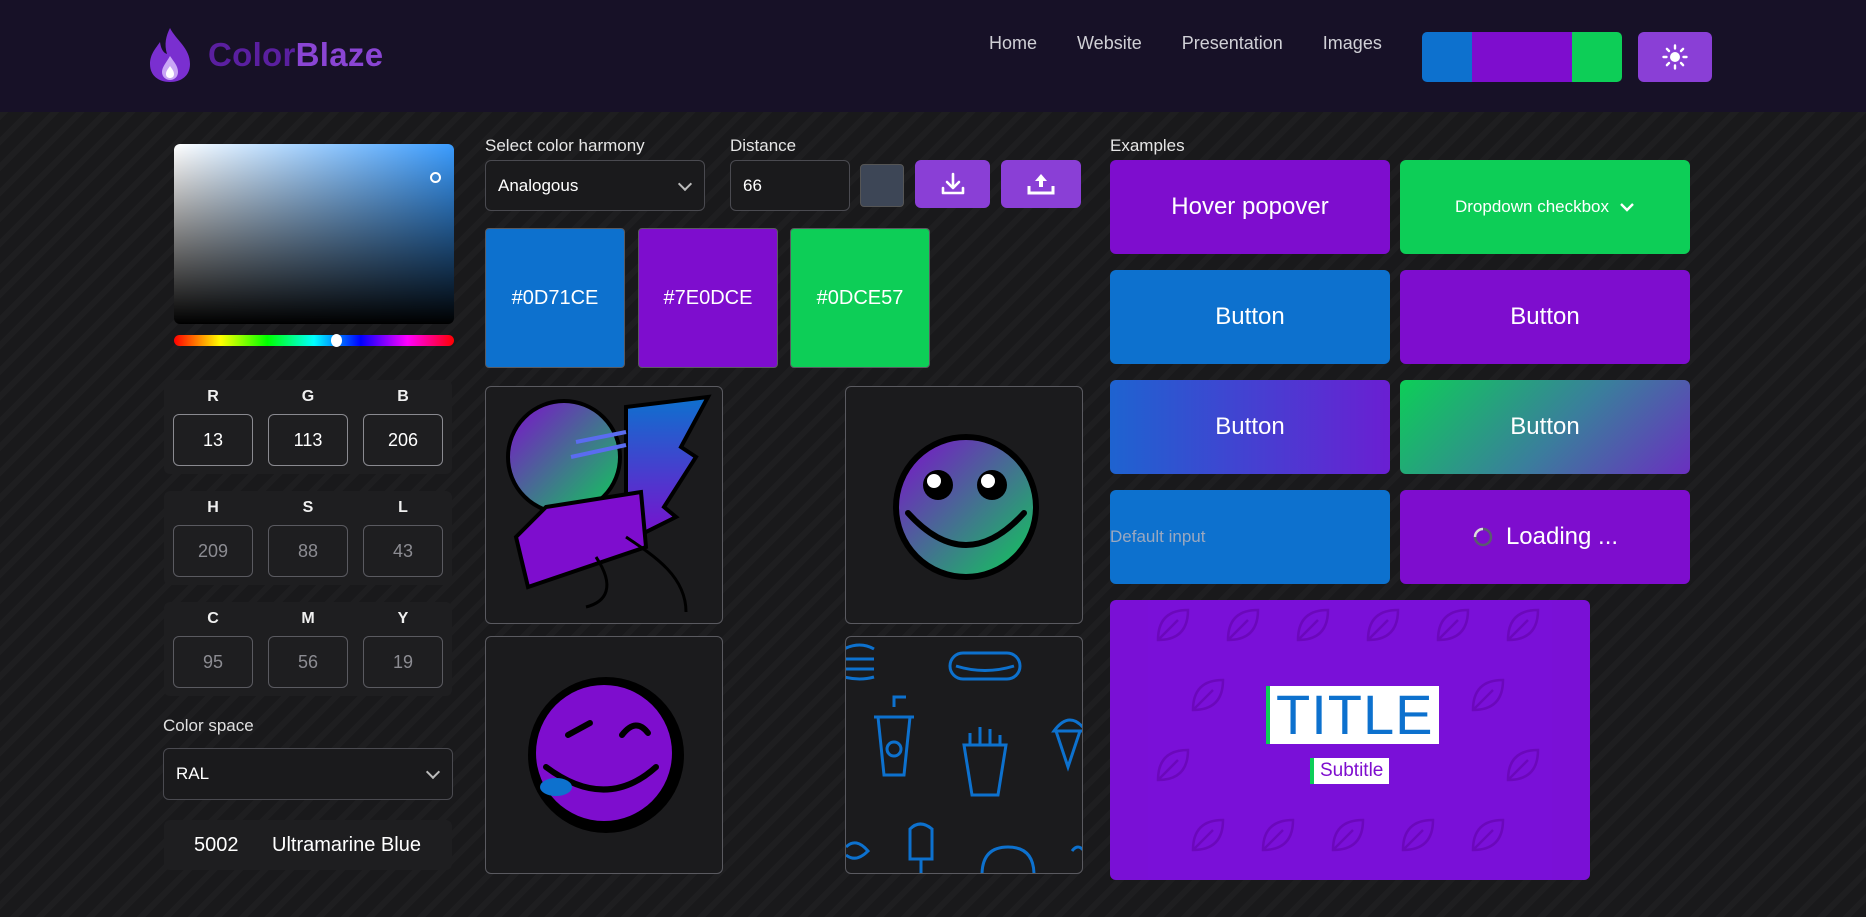 This screenshot has height=917, width=1866. I want to click on s-label: S, so click(308, 507).